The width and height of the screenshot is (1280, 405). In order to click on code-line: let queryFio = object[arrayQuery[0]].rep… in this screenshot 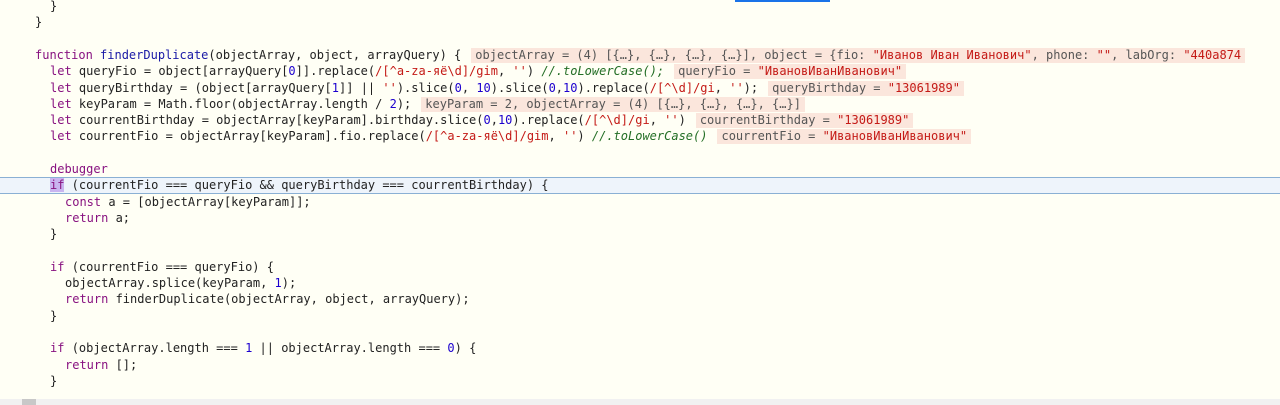, I will do `click(640, 71)`.